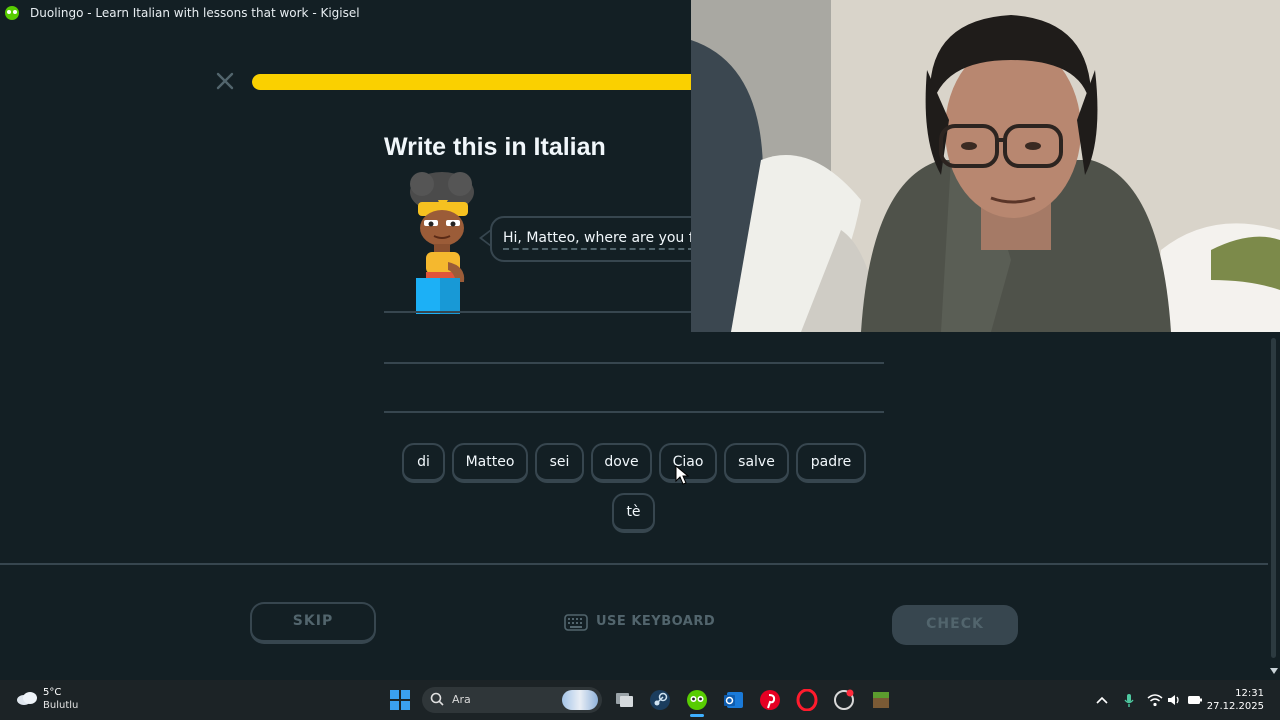  What do you see at coordinates (490, 463) in the screenshot?
I see `word-chip-matteo: Matteo` at bounding box center [490, 463].